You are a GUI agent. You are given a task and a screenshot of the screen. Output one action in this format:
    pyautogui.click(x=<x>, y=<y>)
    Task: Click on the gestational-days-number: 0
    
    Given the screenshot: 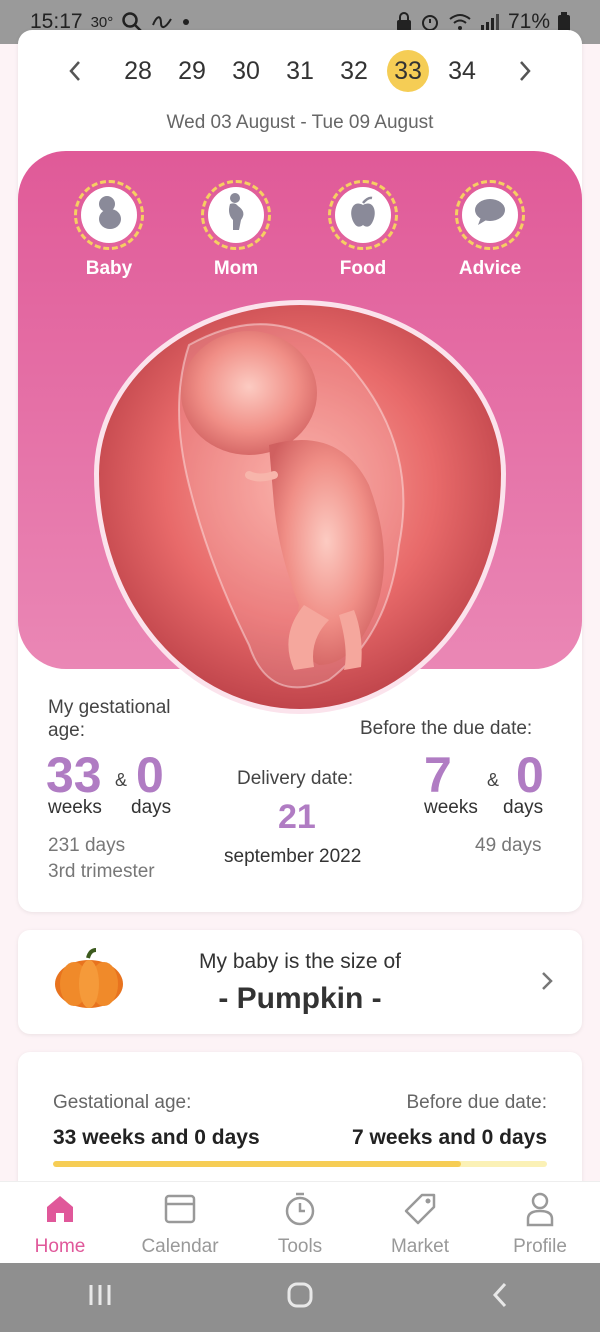 What is the action you would take?
    pyautogui.click(x=150, y=775)
    